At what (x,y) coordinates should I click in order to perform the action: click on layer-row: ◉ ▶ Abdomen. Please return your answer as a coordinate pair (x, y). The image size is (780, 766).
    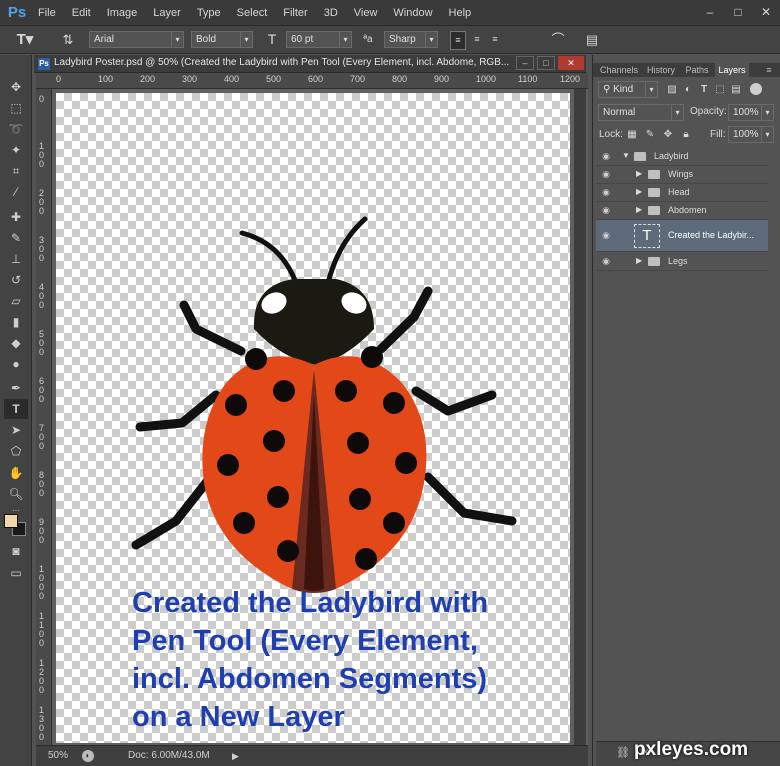
    Looking at the image, I should click on (682, 211).